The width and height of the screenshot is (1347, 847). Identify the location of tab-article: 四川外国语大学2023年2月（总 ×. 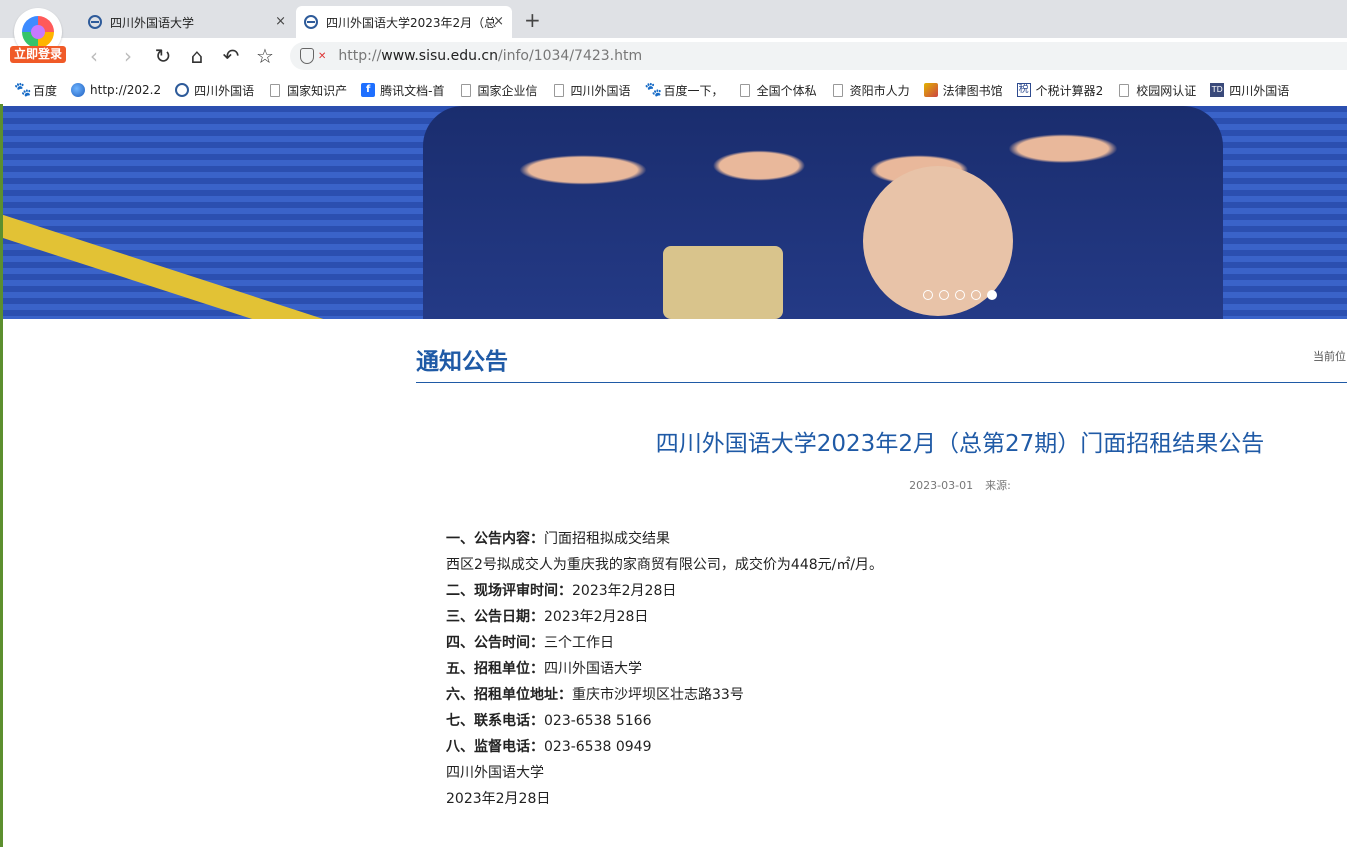
(404, 22).